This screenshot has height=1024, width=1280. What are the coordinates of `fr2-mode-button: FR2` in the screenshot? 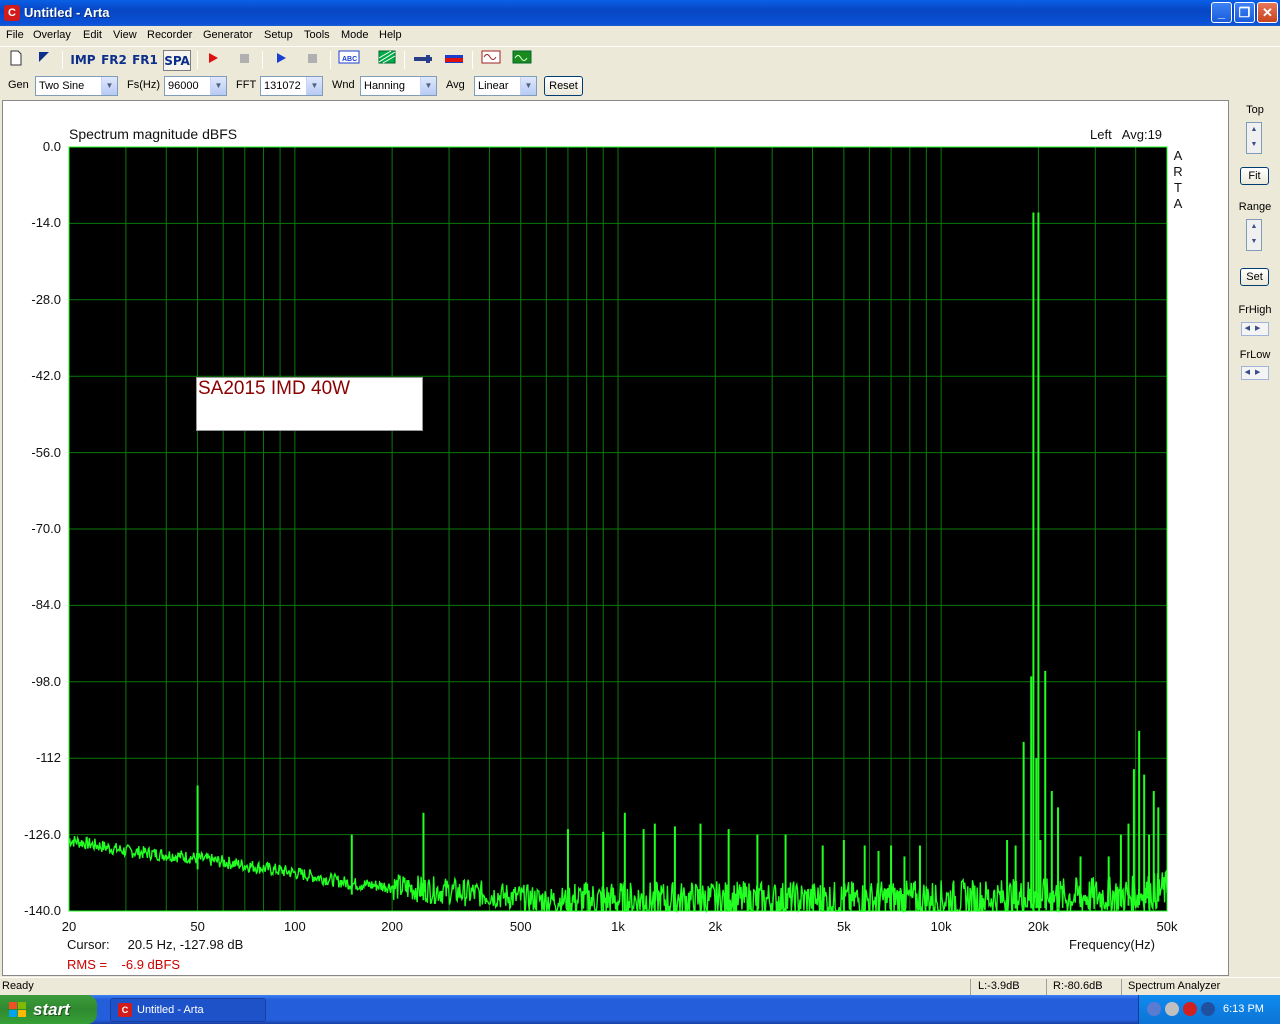 It's located at (114, 60).